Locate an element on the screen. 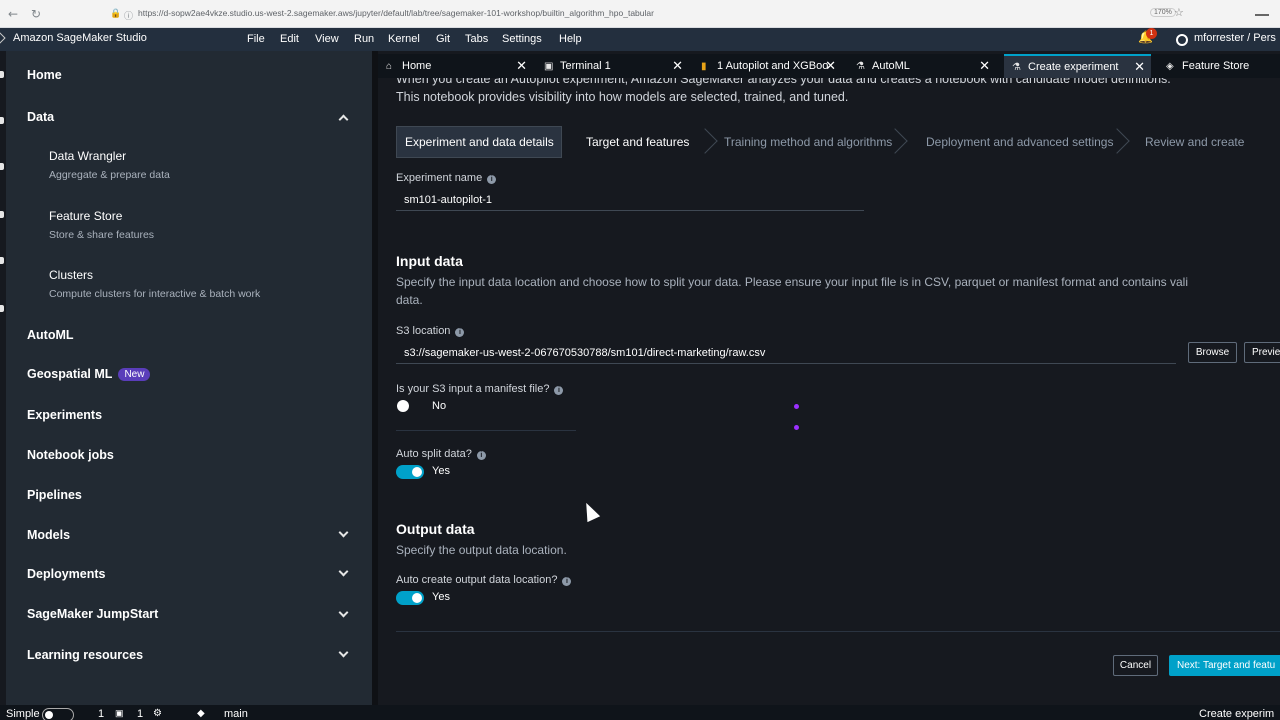 Image resolution: width=1280 pixels, height=720 pixels. menu-edit: Edit is located at coordinates (289, 39).